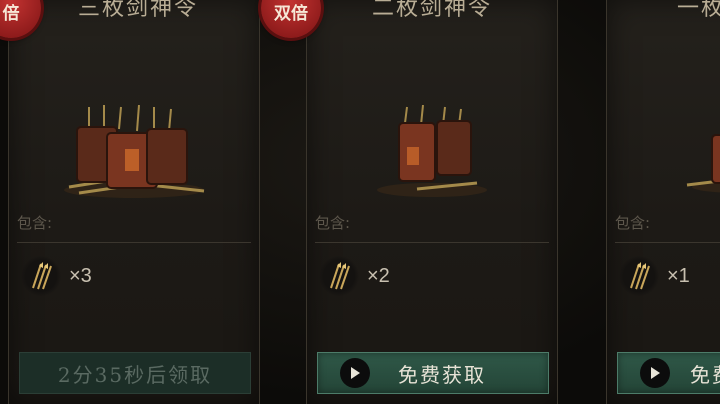 This screenshot has width=720, height=404. Describe the element at coordinates (378, 275) in the screenshot. I see `reward-quantity: ×2` at that location.